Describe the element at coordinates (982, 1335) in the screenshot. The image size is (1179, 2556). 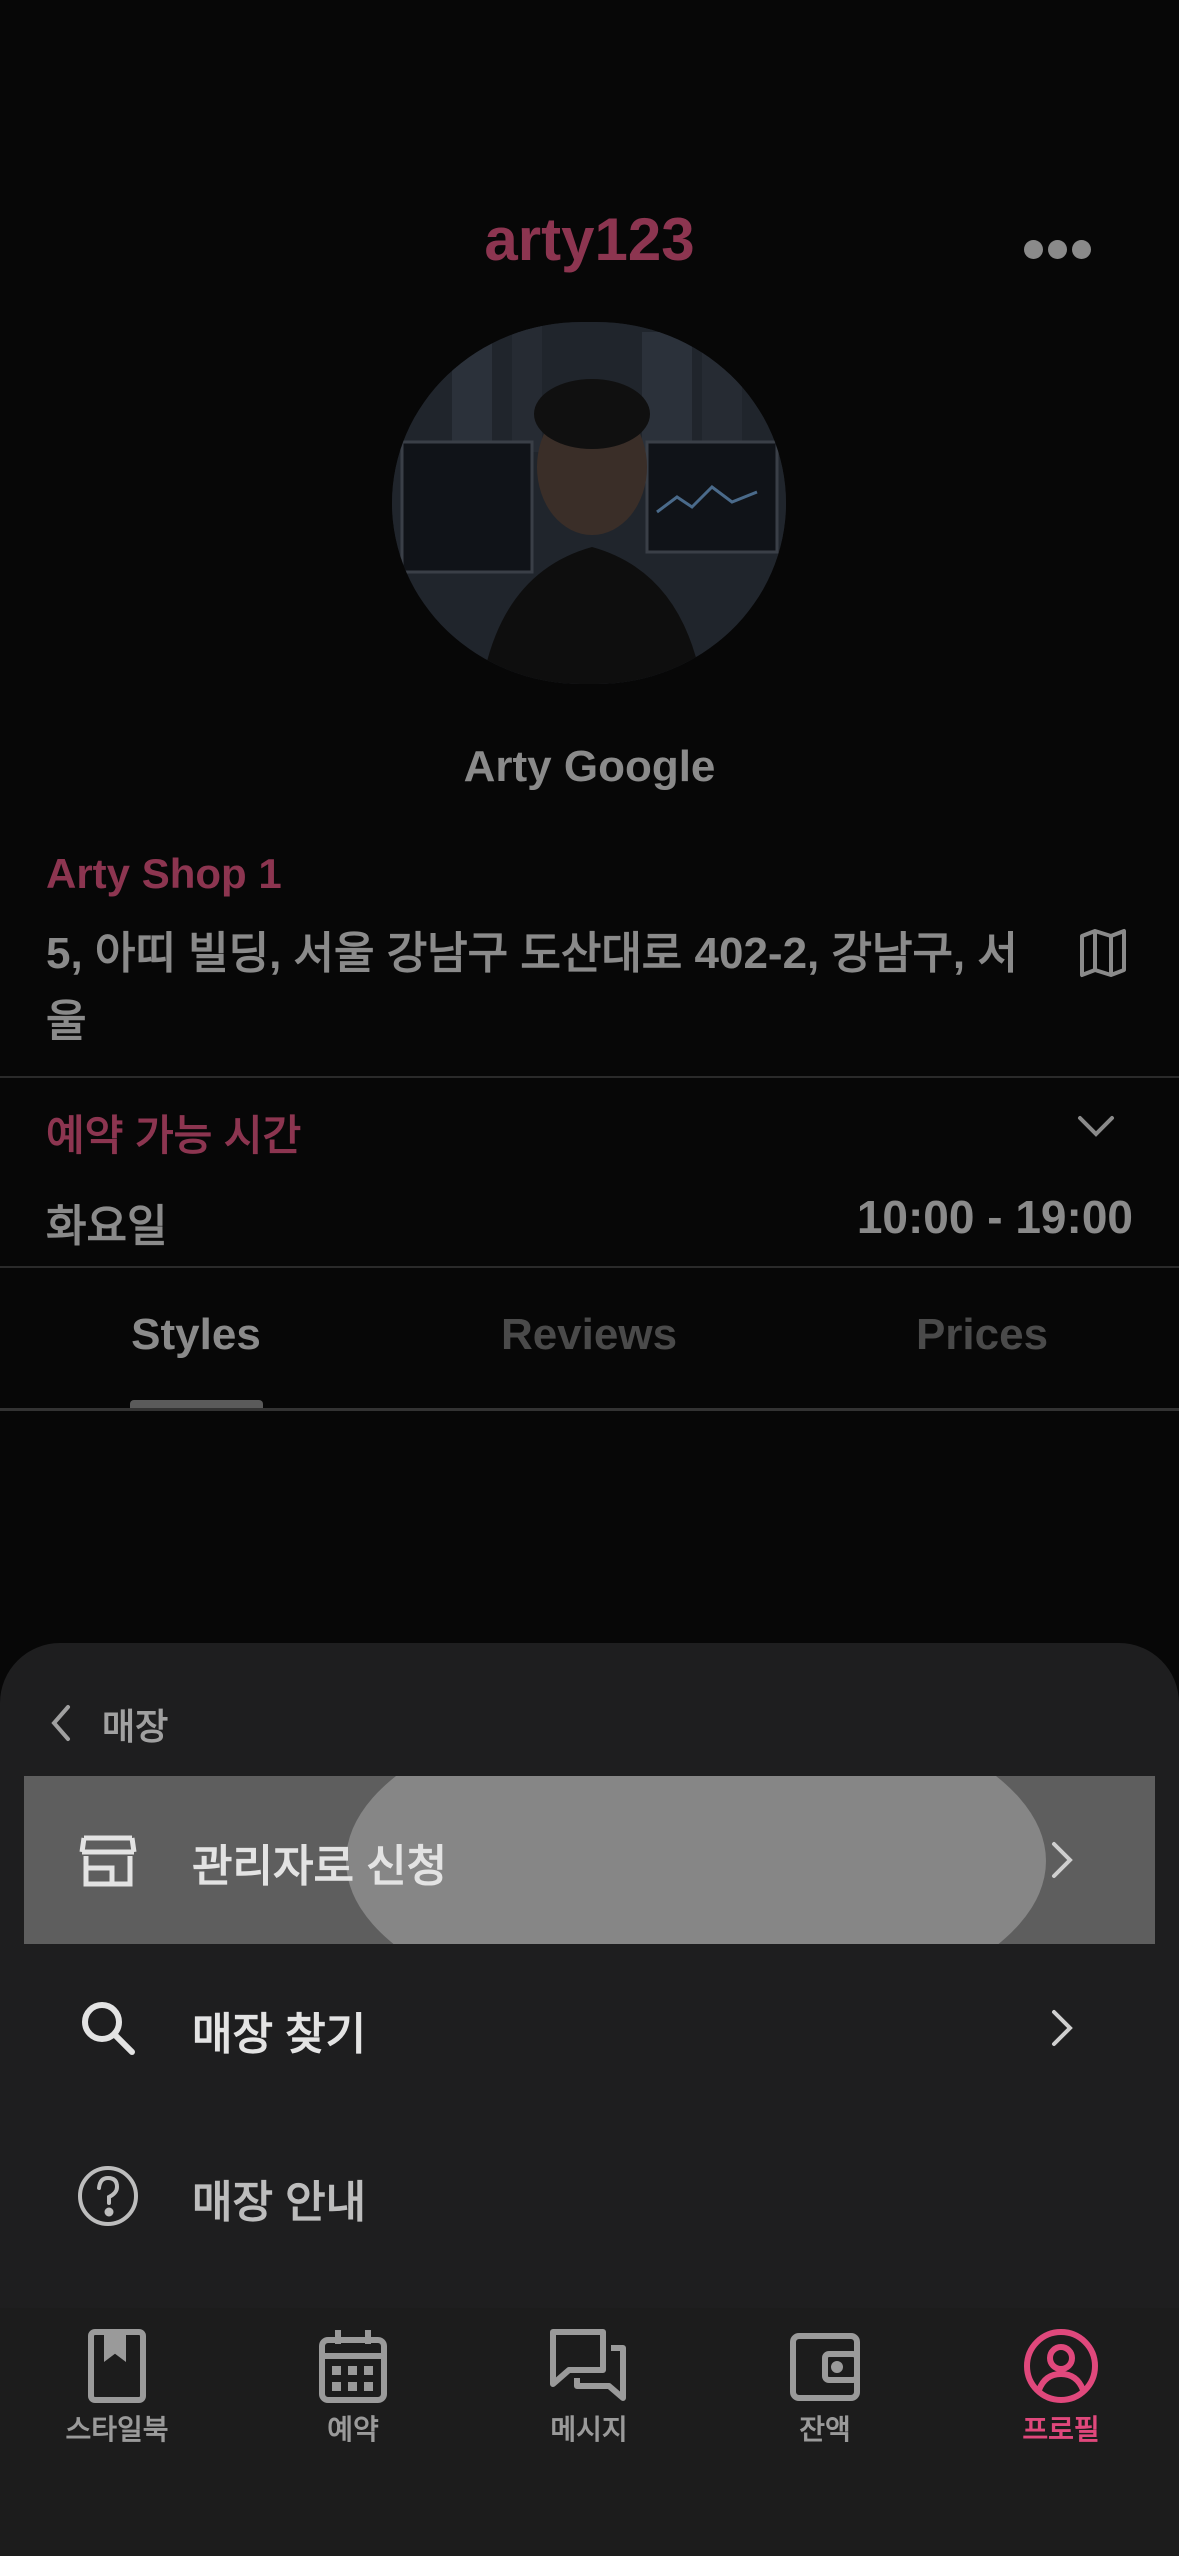
I see `tab-prices: Prices` at that location.